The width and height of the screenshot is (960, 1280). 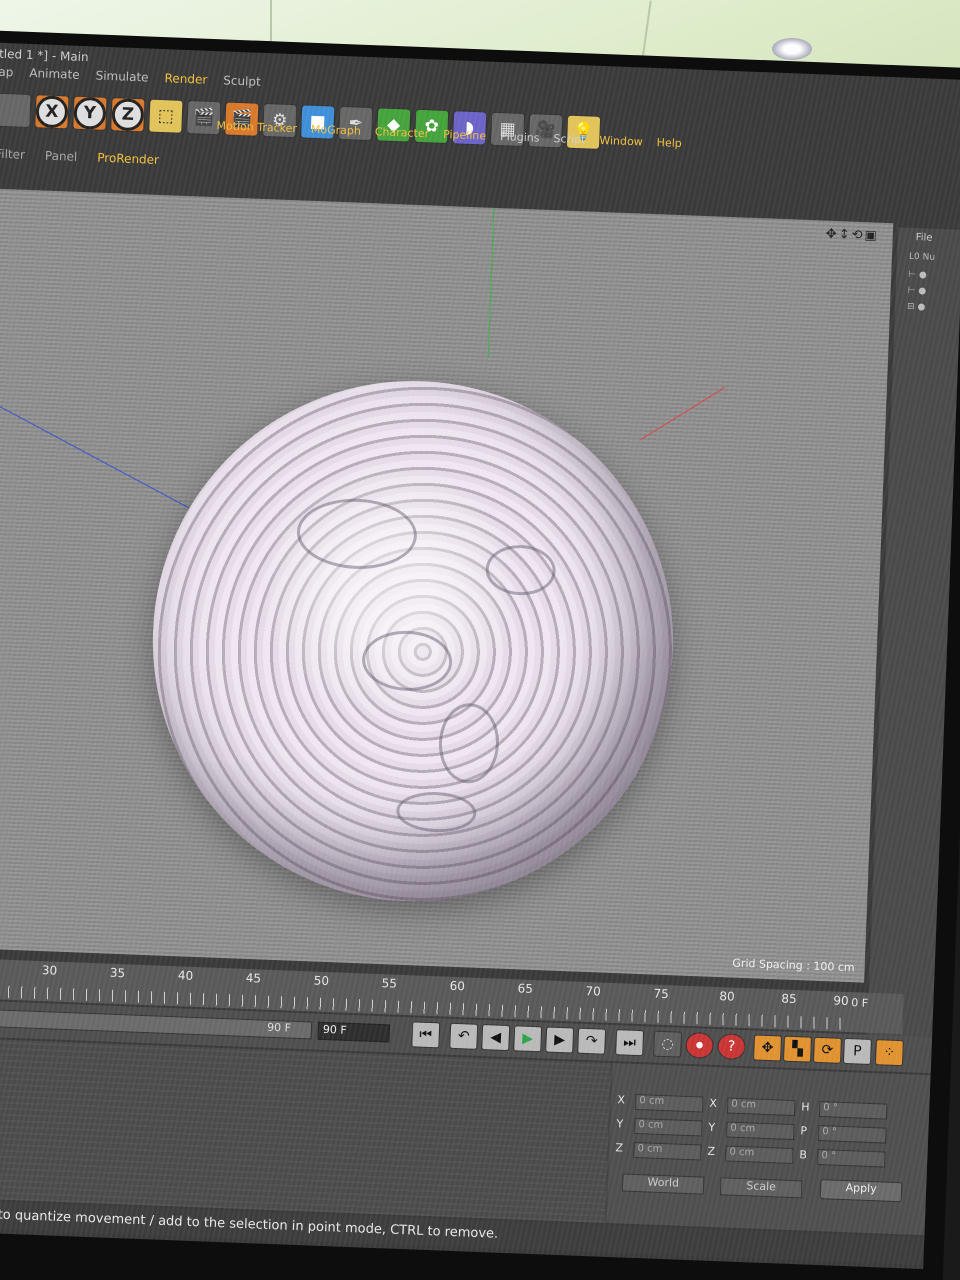 I want to click on coordinate-mode-dropdown: Scale, so click(x=761, y=1188).